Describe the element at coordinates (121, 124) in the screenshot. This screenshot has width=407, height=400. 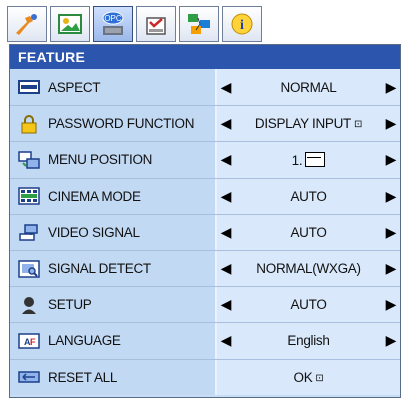
I see `menu-item-label: PASSWORD FUNCTION` at that location.